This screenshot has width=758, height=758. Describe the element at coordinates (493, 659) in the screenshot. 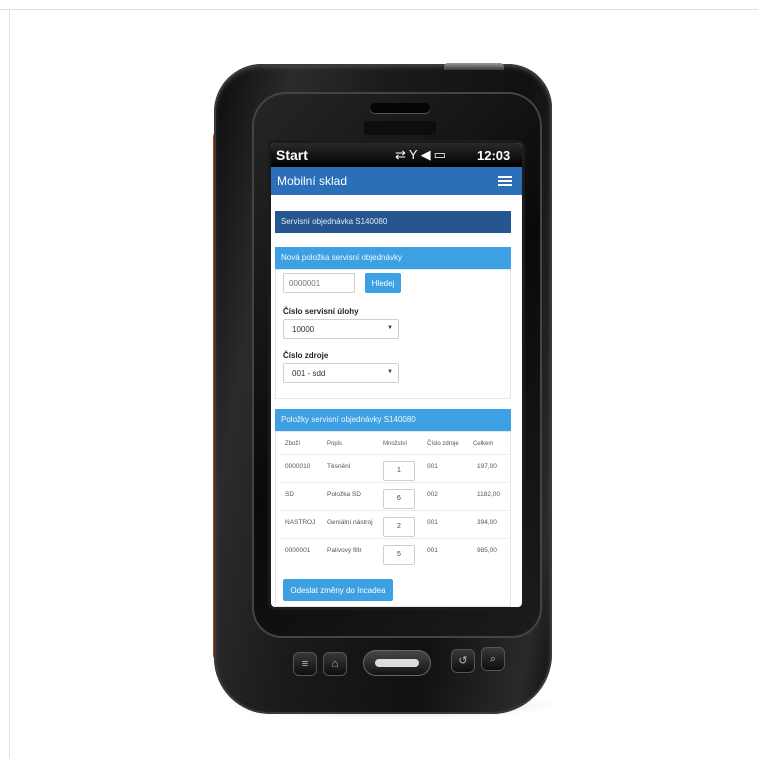

I see `search-icon: ⌕` at that location.